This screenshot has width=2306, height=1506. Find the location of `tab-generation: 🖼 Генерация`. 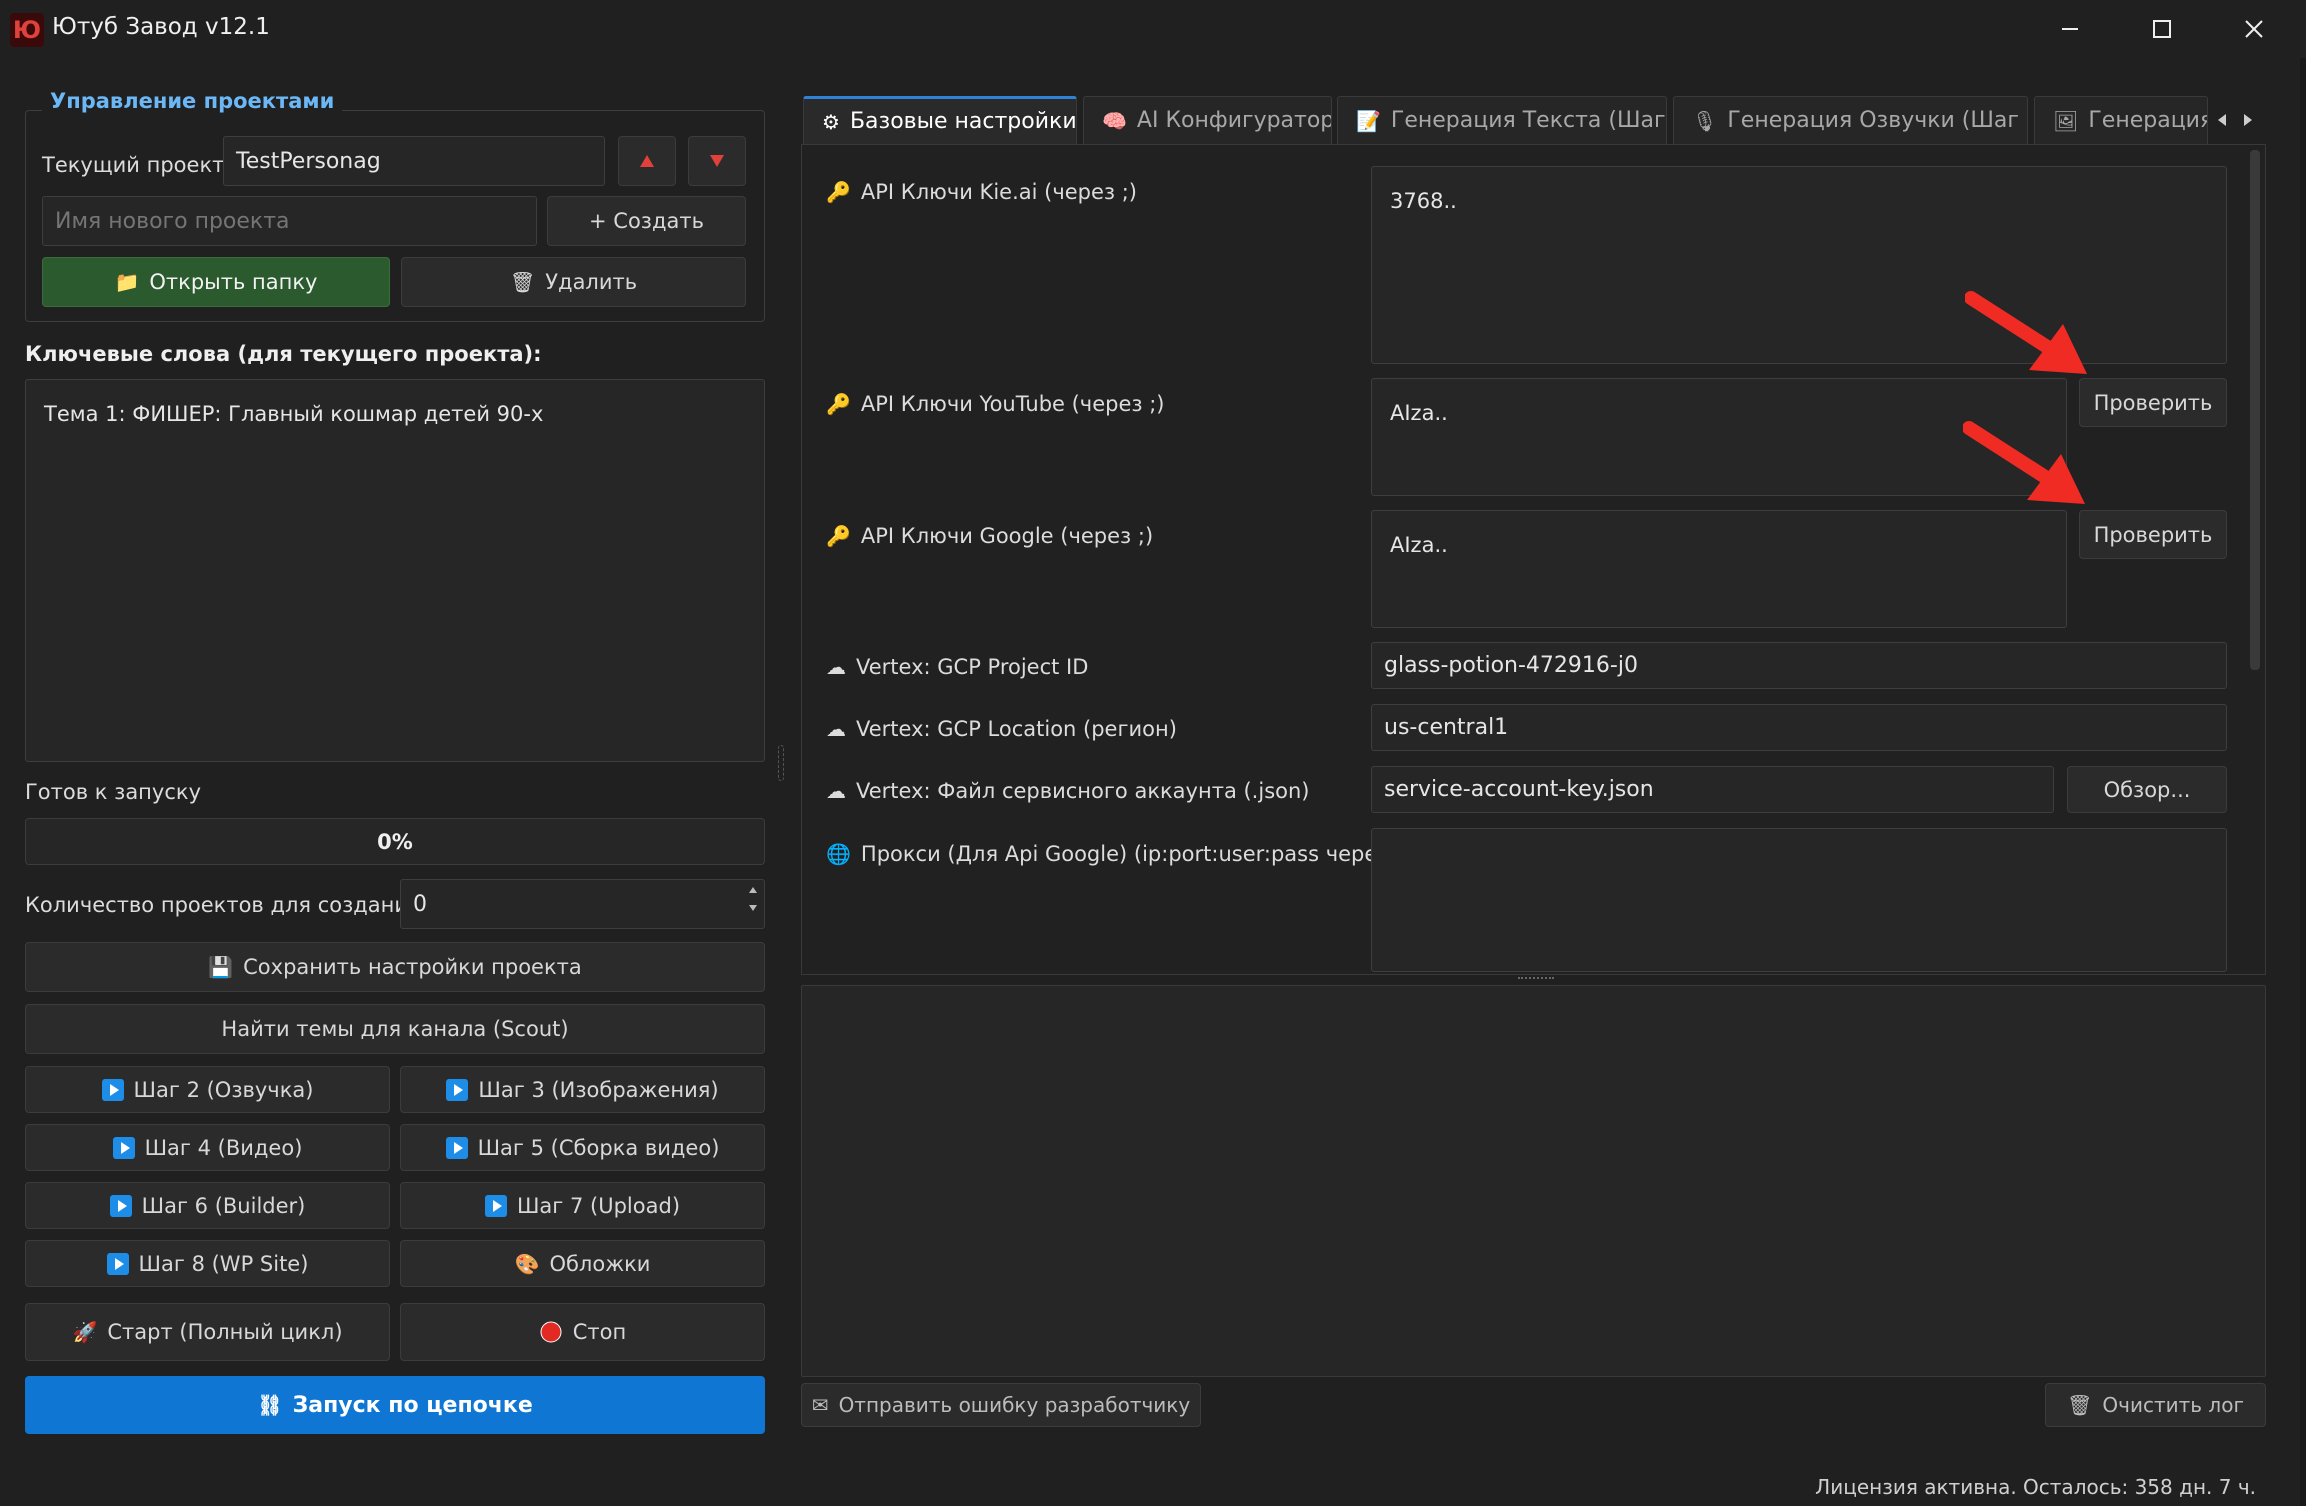

tab-generation: 🖼 Генерация is located at coordinates (2121, 120).